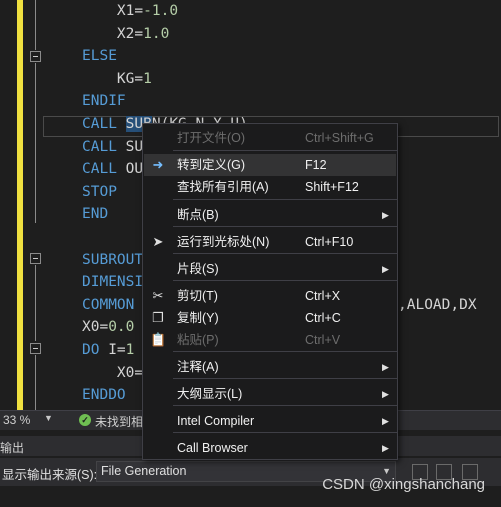 This screenshot has height=507, width=501. I want to click on menu-item: ➤ 运行到光标处(N) Ctrl+F10, so click(270, 242).